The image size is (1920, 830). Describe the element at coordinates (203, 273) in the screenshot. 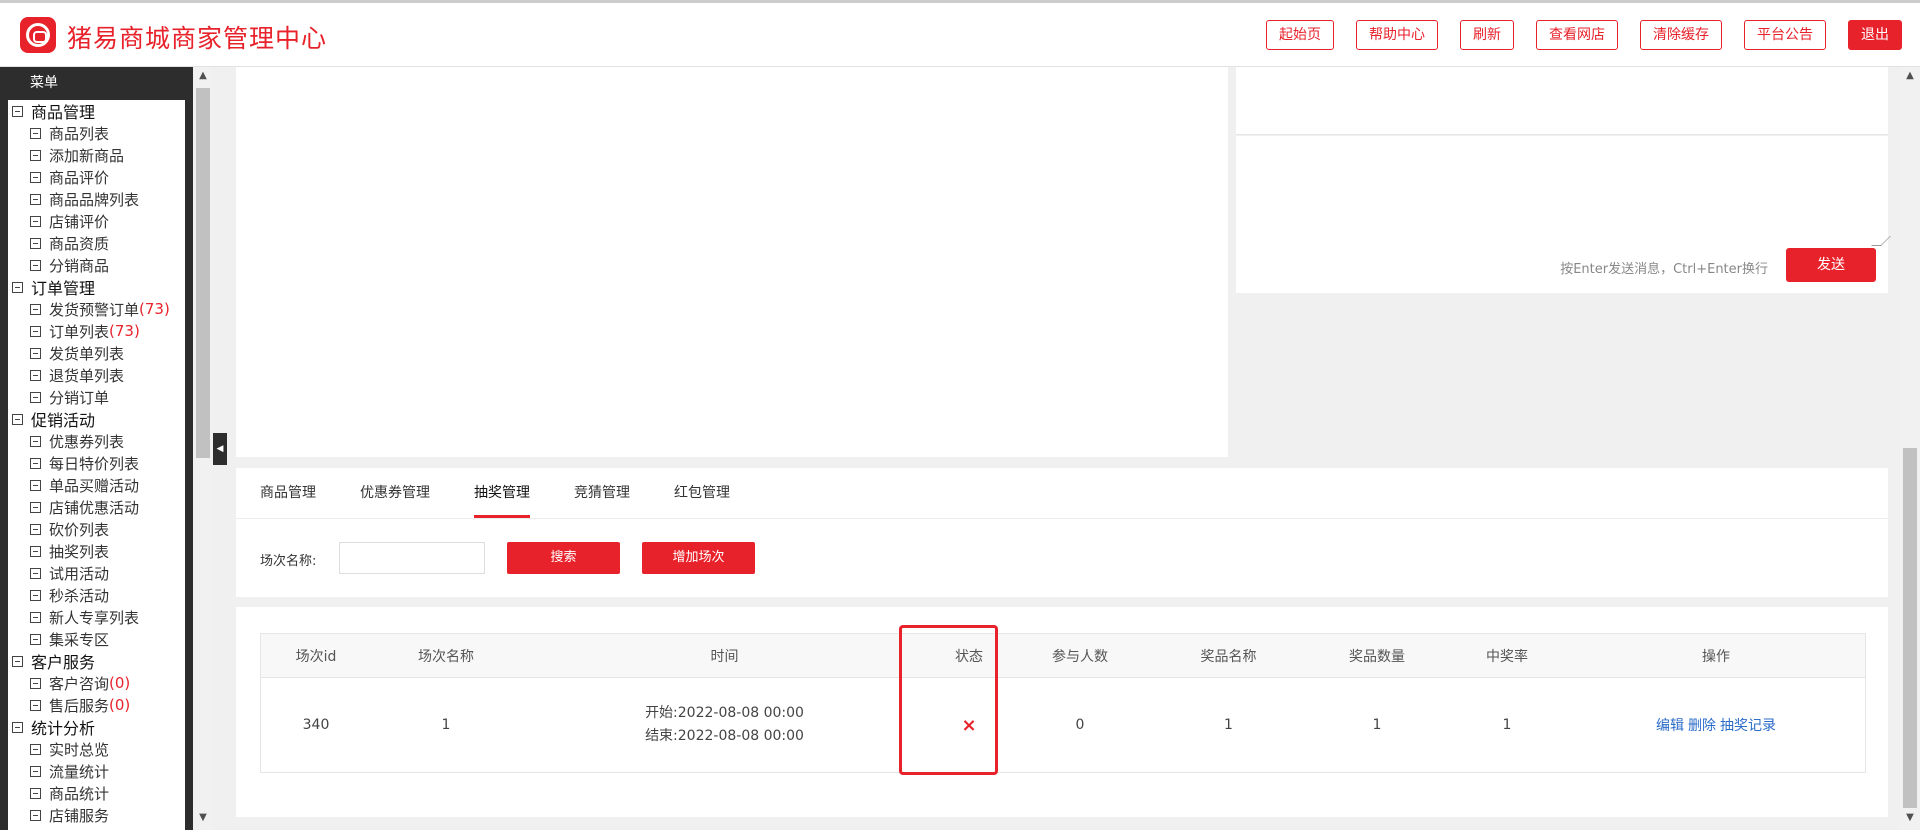

I see `sidebar-scroll-thumb` at that location.